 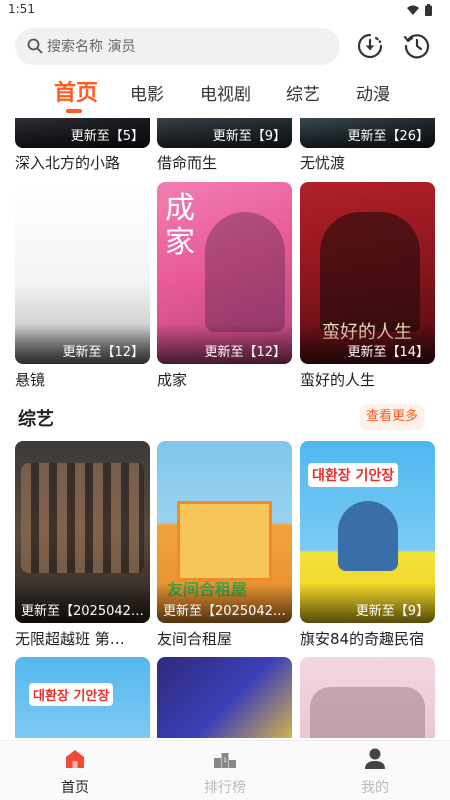 I want to click on tab-indicator, so click(x=74, y=111).